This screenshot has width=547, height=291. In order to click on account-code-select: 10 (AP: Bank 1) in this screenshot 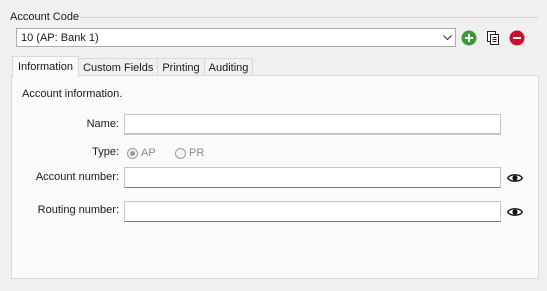, I will do `click(236, 37)`.